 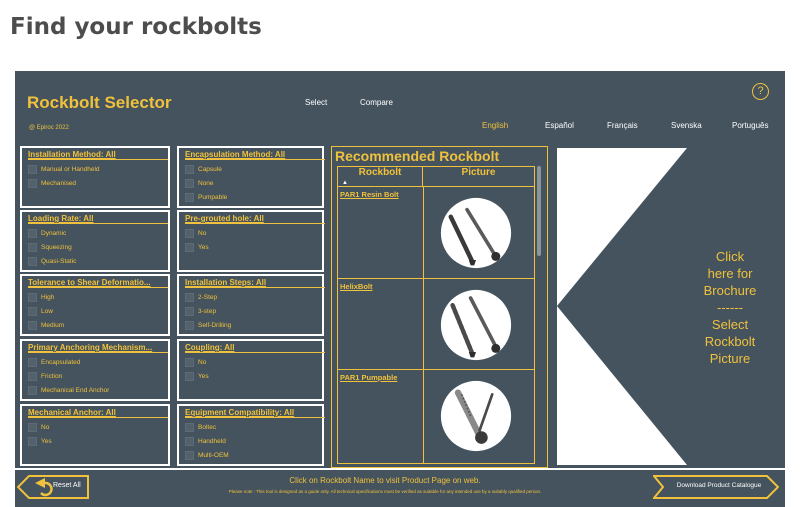 What do you see at coordinates (98, 169) in the screenshot?
I see `filter-option: Manual or Handheld` at bounding box center [98, 169].